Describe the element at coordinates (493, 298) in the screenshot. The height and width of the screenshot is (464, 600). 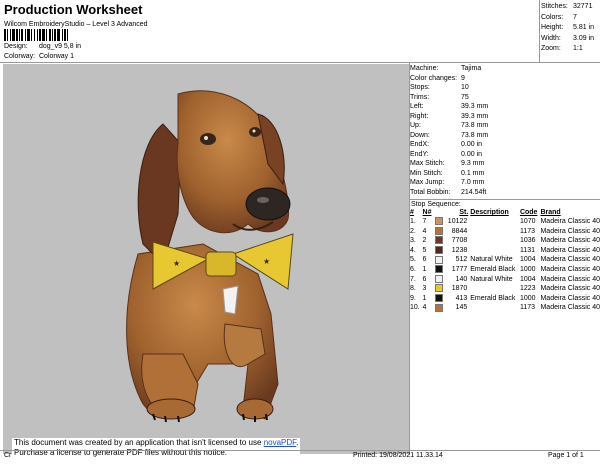
I see `thread-description: Emerald Black` at that location.